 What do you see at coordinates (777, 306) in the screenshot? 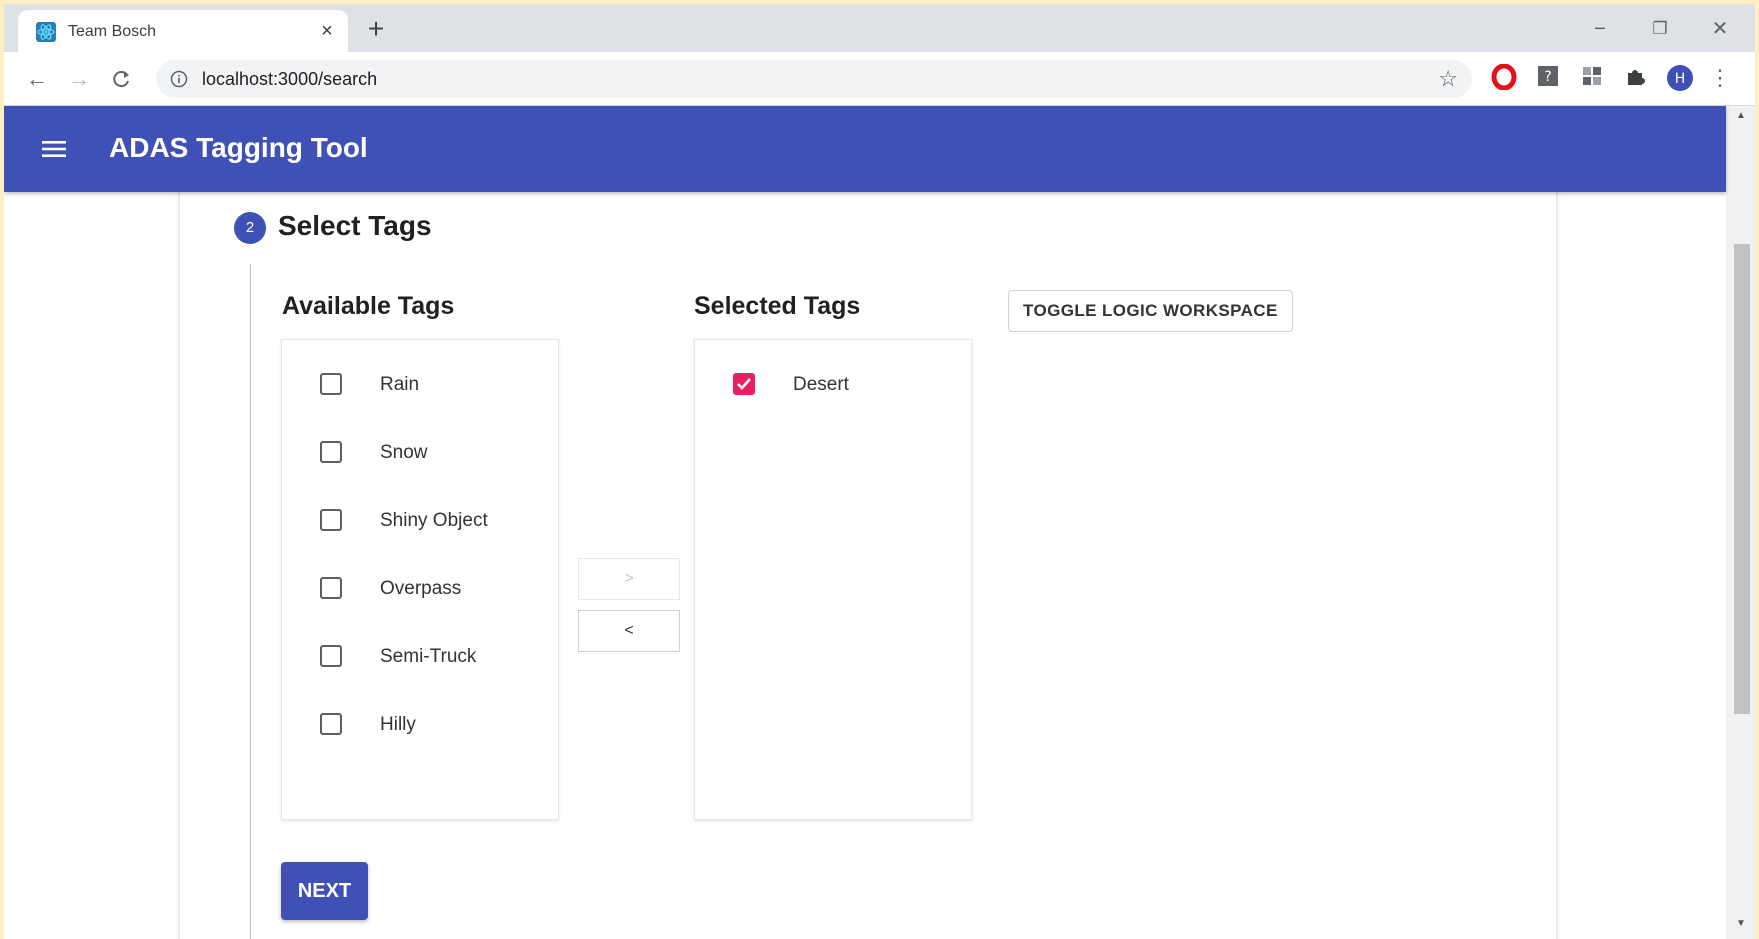
I see `selected-tags-heading: Selected Tags` at bounding box center [777, 306].